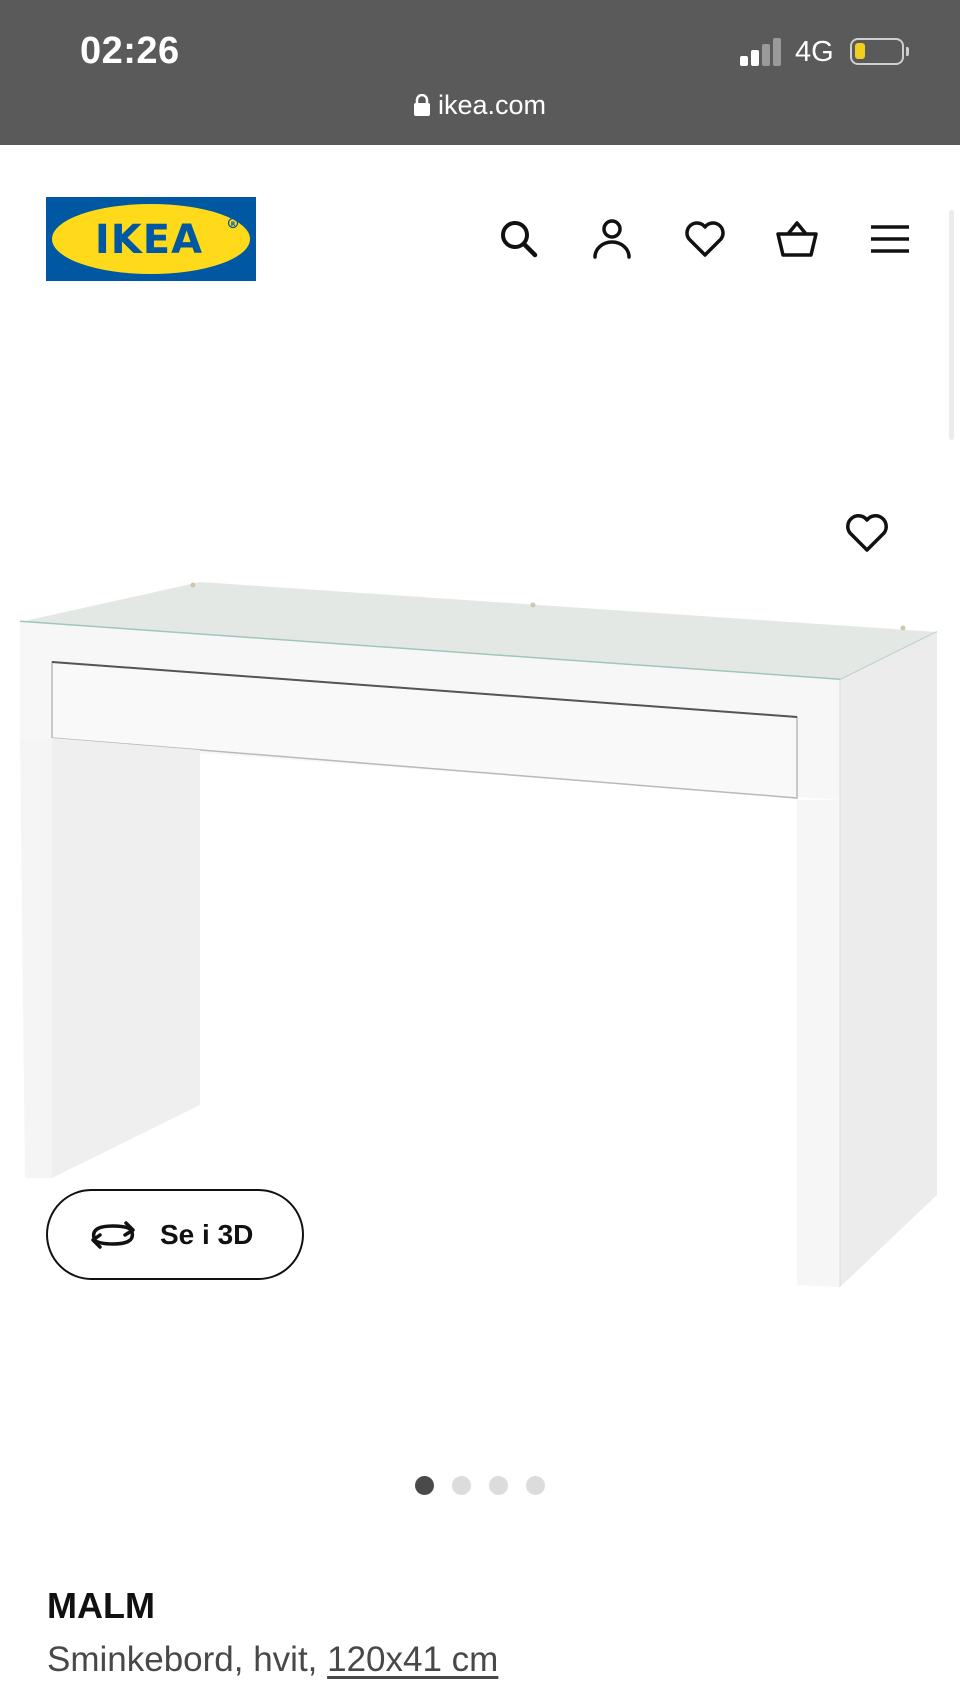 The width and height of the screenshot is (960, 1706). I want to click on view-3d-button: Se i 3D, so click(175, 1234).